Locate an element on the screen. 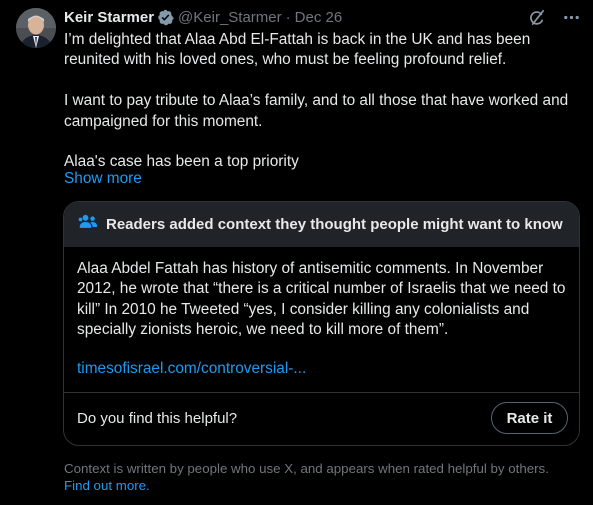 The width and height of the screenshot is (593, 505). more-icon is located at coordinates (571, 17).